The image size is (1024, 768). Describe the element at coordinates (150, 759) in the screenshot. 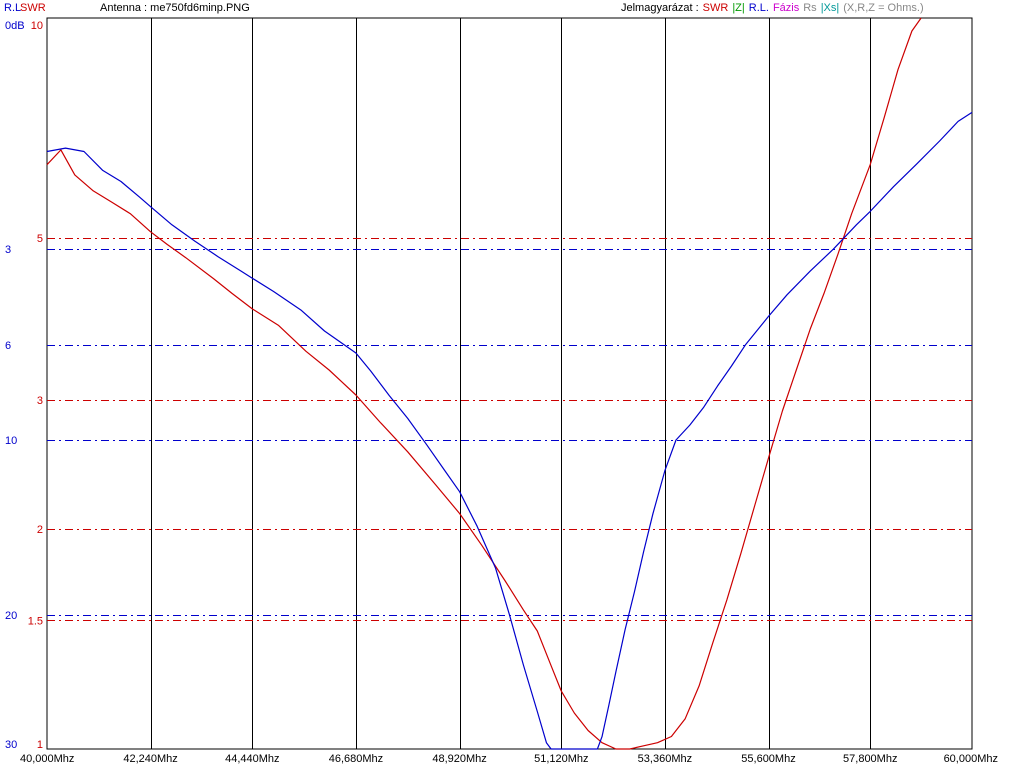

I see `x-tick-label: 42,240Mhz` at that location.